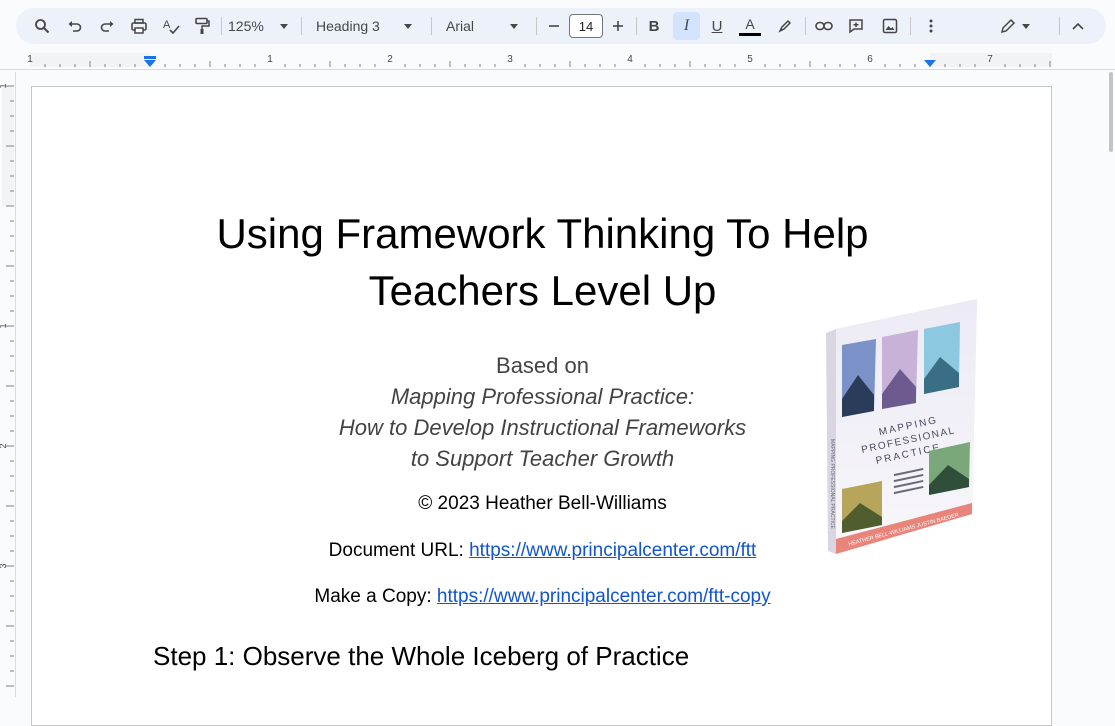 The height and width of the screenshot is (726, 1115). I want to click on ruler-label: 3, so click(510, 59).